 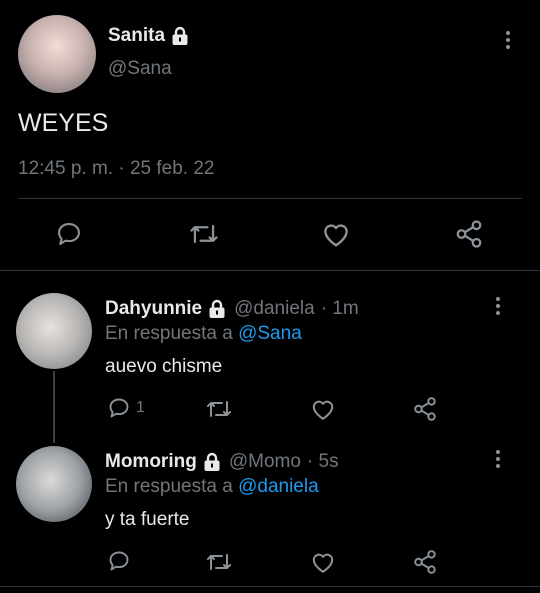 What do you see at coordinates (153, 309) in the screenshot?
I see `author-name: Dahyunnie` at bounding box center [153, 309].